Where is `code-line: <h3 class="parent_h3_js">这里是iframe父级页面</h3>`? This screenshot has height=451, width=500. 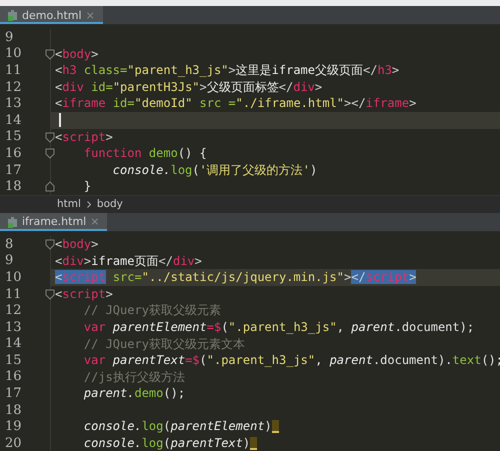 code-line: <h3 class="parent_h3_js">这里是iframe父级页面</h3> is located at coordinates (227, 70).